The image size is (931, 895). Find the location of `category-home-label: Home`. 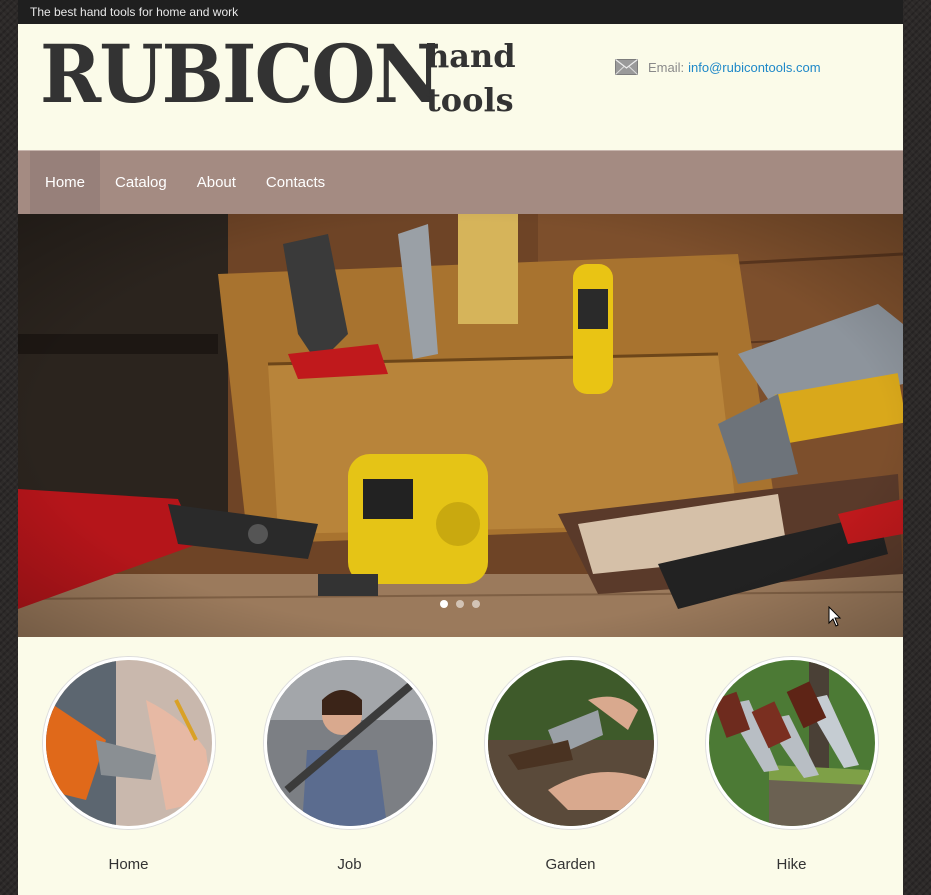

category-home-label: Home is located at coordinates (128, 864).